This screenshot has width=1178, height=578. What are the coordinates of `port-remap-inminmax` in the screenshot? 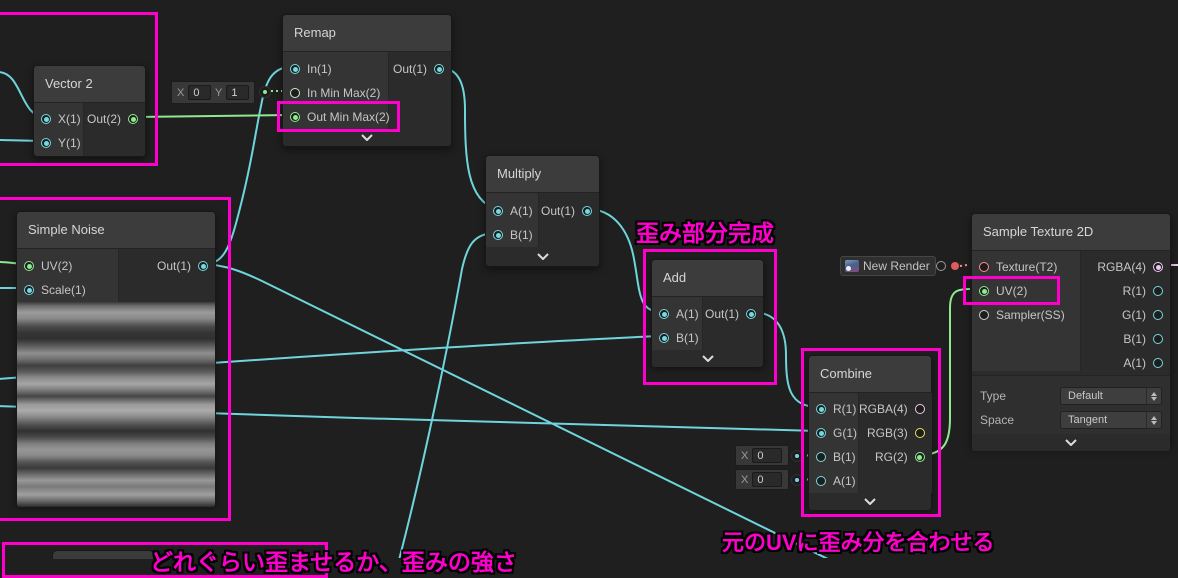 It's located at (295, 93).